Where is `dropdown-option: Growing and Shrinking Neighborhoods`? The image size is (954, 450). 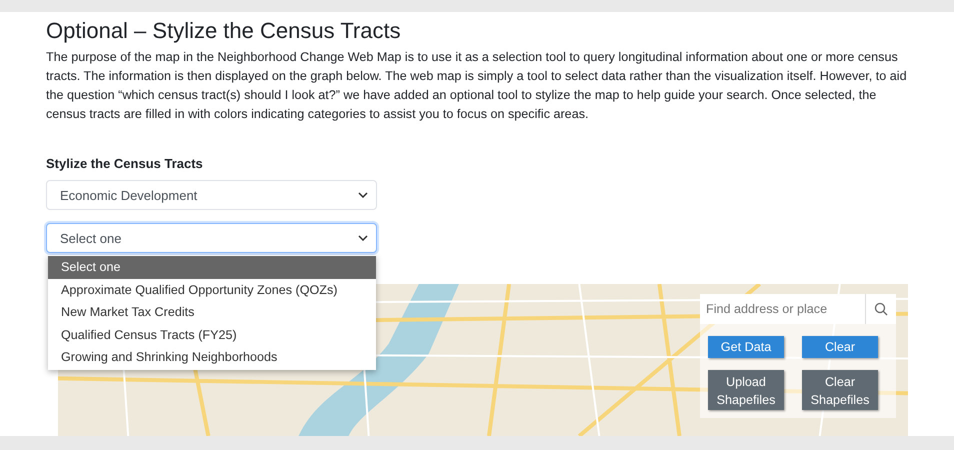 dropdown-option: Growing and Shrinking Neighborhoods is located at coordinates (212, 357).